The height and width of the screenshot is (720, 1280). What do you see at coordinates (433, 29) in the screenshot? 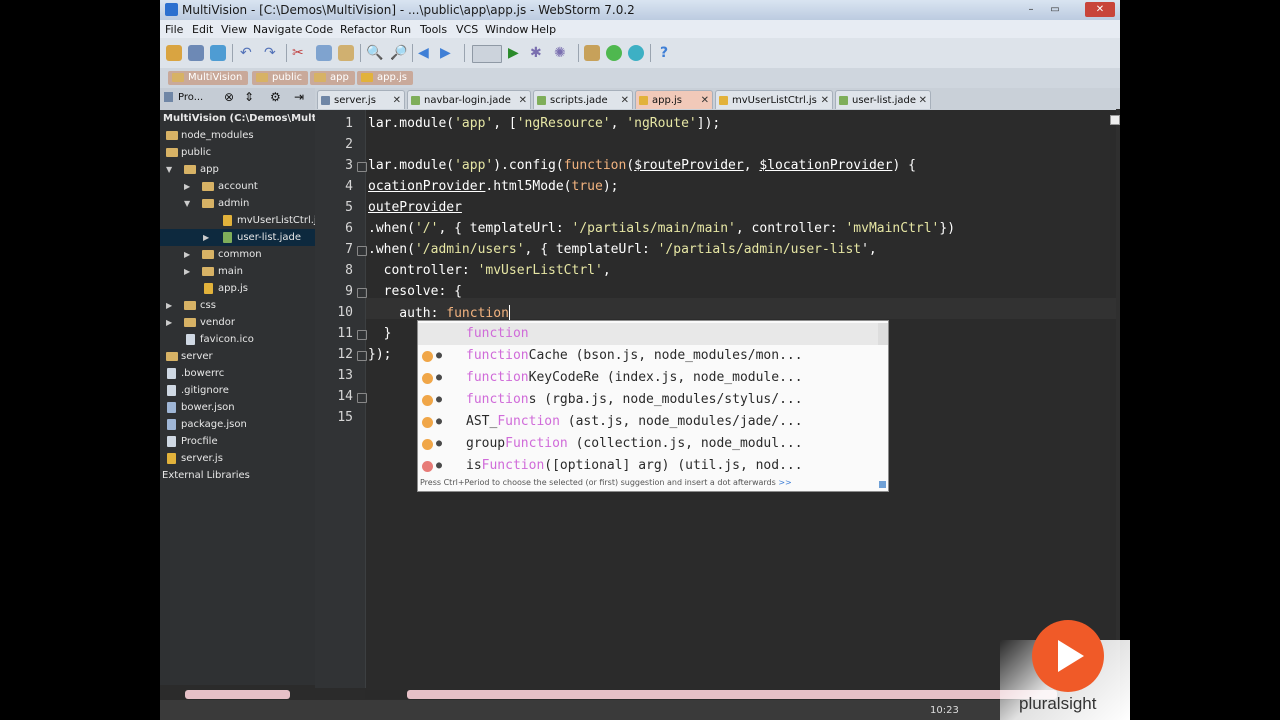
I see `menu-tools: Tools` at bounding box center [433, 29].